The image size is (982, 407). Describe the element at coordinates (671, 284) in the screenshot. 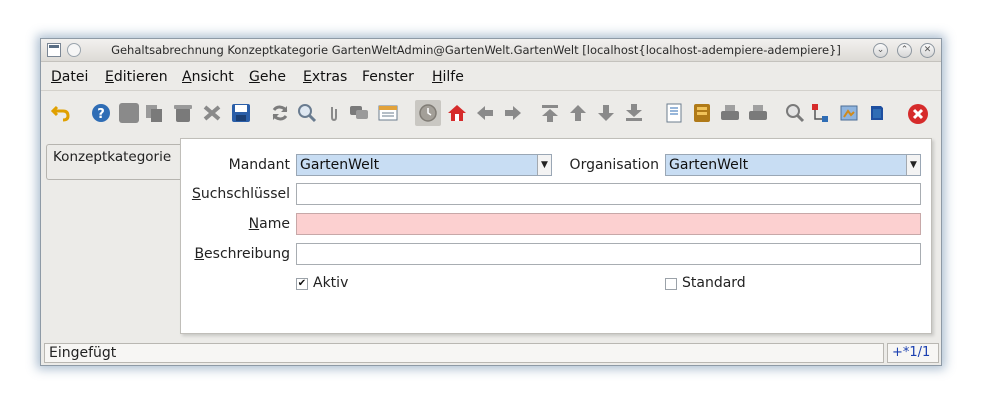

I see `standard-checkbox` at that location.